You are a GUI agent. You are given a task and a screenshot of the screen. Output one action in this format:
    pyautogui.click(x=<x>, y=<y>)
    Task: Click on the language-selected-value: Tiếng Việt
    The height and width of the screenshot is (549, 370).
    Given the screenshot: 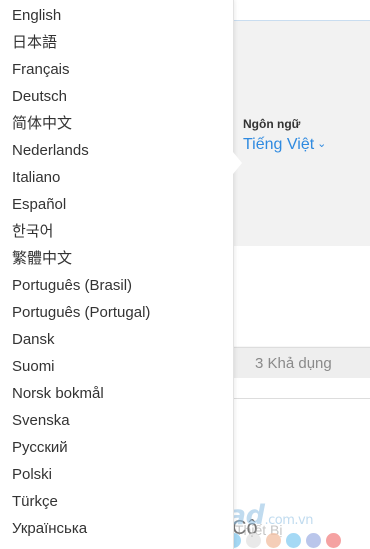 What is the action you would take?
    pyautogui.click(x=279, y=144)
    